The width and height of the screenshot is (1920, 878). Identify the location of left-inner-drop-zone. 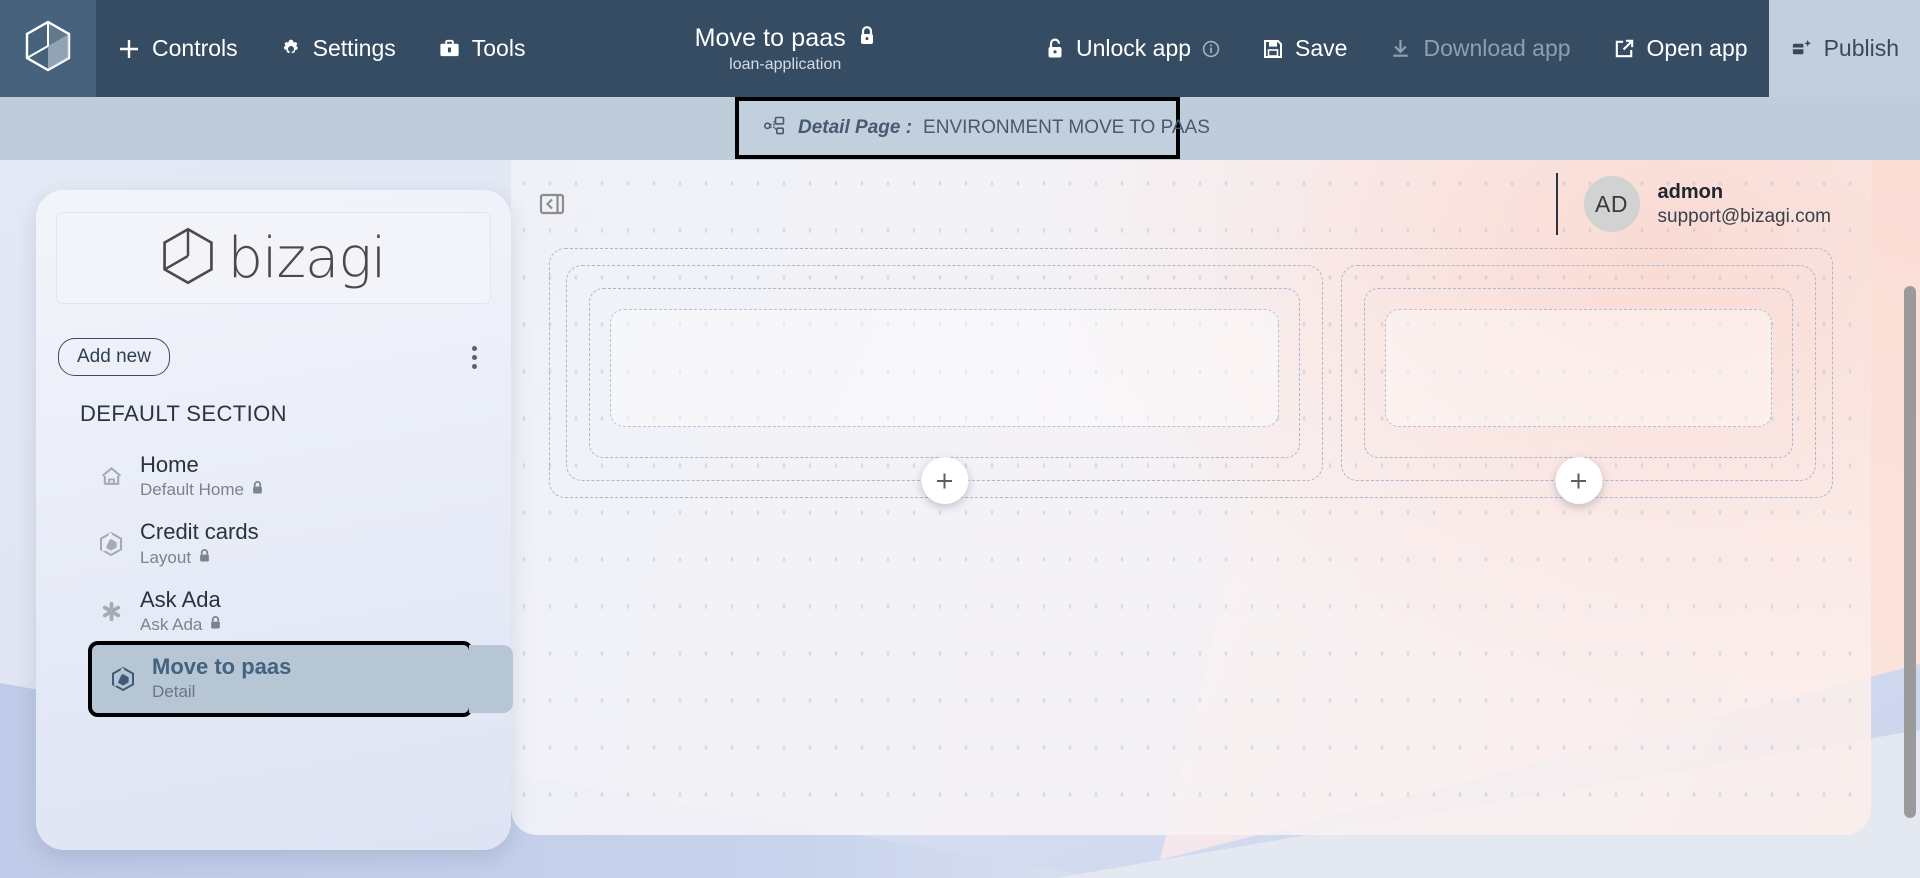
(945, 373).